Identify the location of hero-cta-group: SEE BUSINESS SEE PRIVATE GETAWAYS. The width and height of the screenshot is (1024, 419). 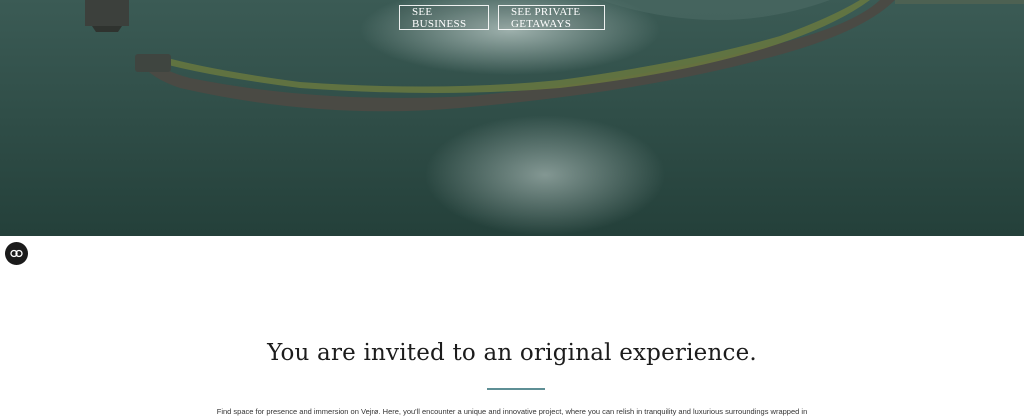
(502, 17).